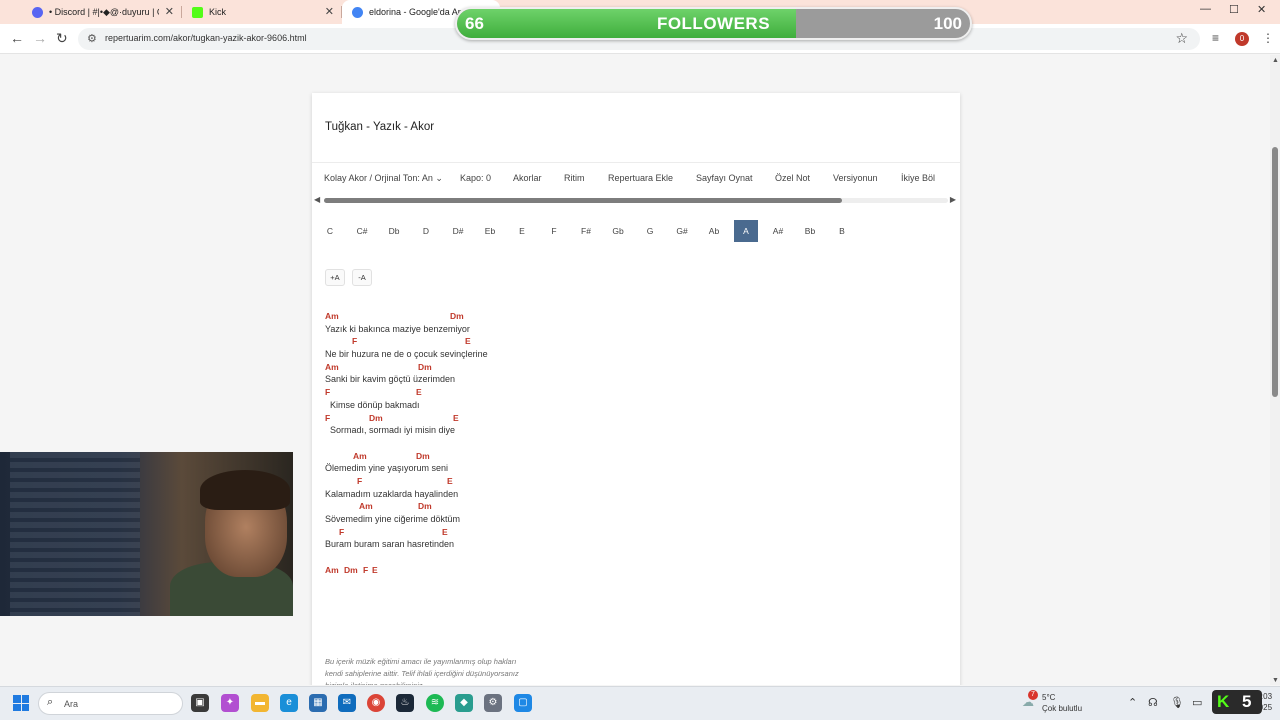 This screenshot has height=720, width=1280. I want to click on page-scrollbar: ▲ ▼, so click(1275, 370).